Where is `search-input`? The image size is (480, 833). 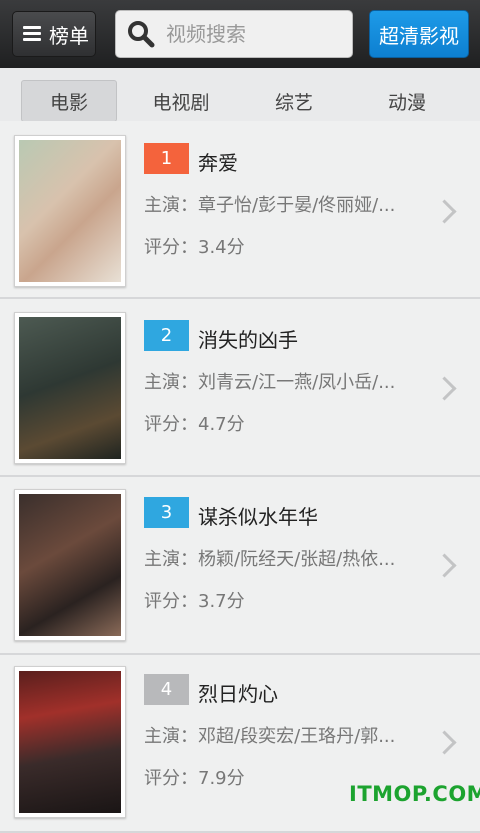 search-input is located at coordinates (256, 34).